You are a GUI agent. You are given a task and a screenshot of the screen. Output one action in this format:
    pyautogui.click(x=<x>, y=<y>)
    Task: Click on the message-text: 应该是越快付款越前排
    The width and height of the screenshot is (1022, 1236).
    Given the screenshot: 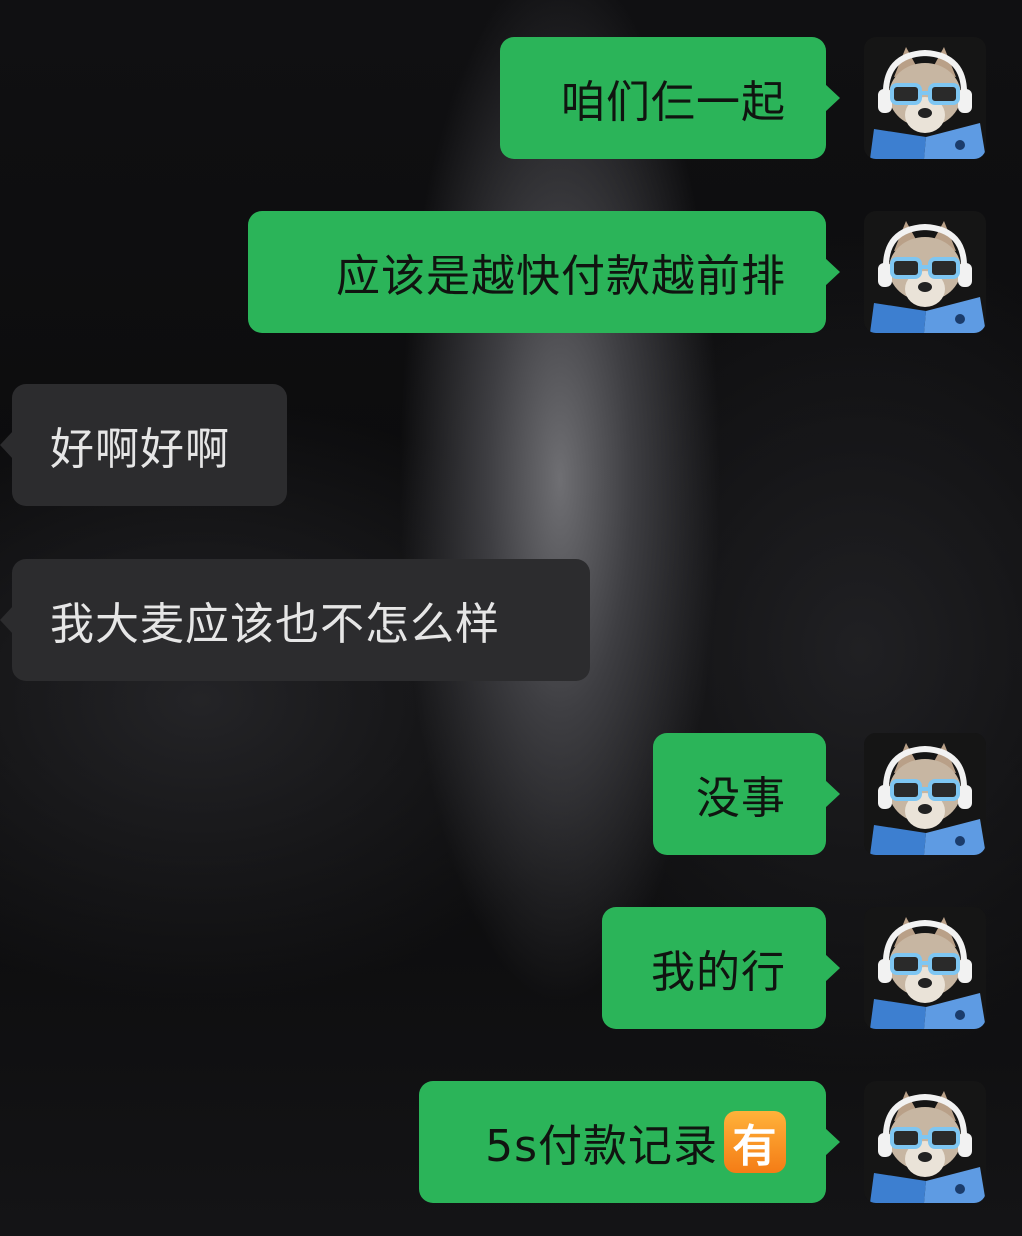 What is the action you would take?
    pyautogui.click(x=561, y=276)
    